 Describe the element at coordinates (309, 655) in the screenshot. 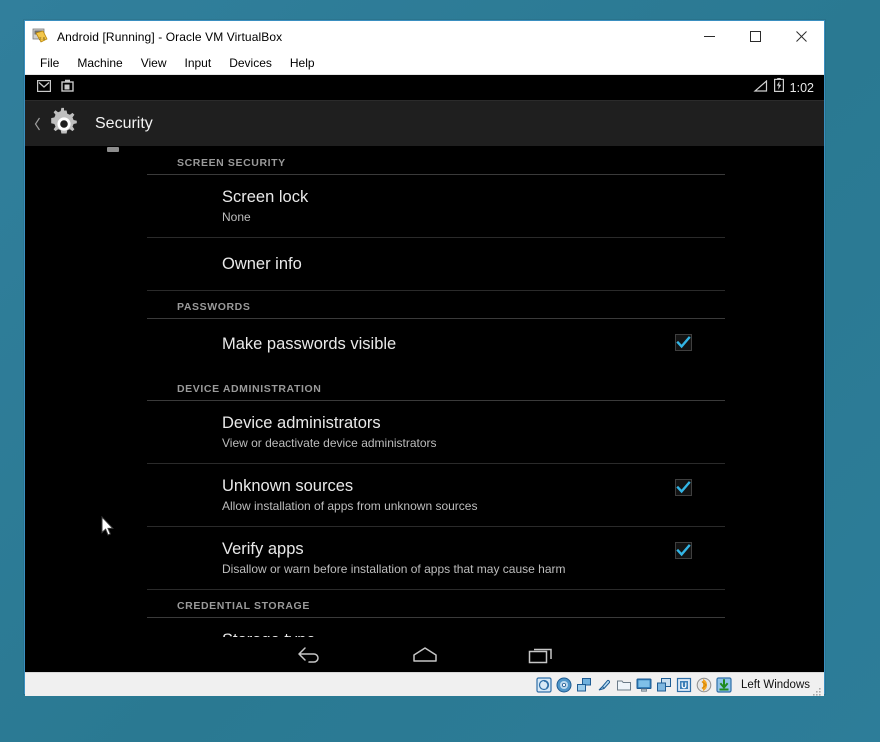

I see `nav-back-icon` at that location.